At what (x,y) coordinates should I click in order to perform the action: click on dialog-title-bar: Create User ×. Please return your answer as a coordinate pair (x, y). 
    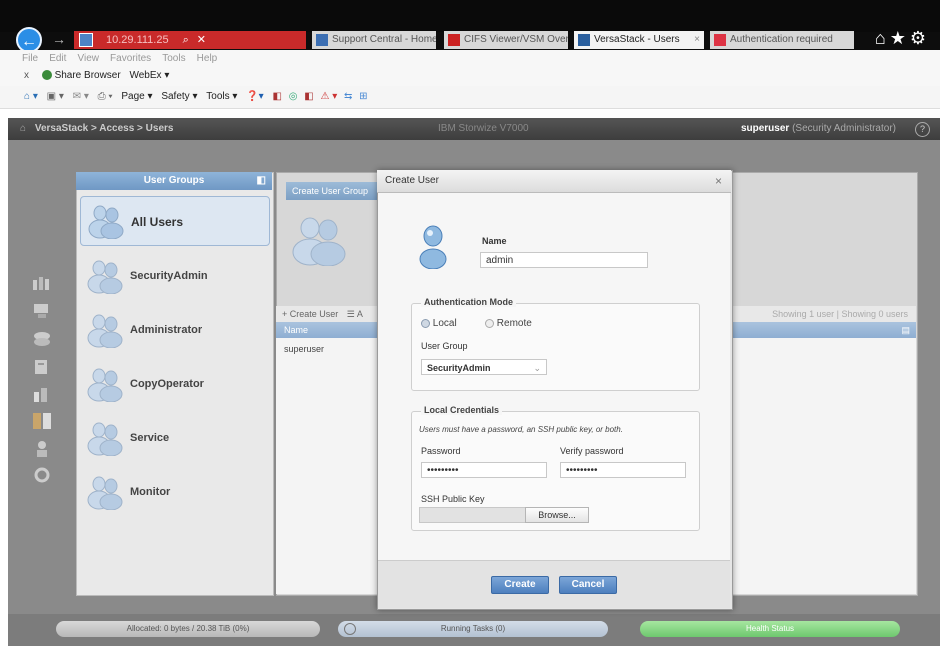
    Looking at the image, I should click on (554, 181).